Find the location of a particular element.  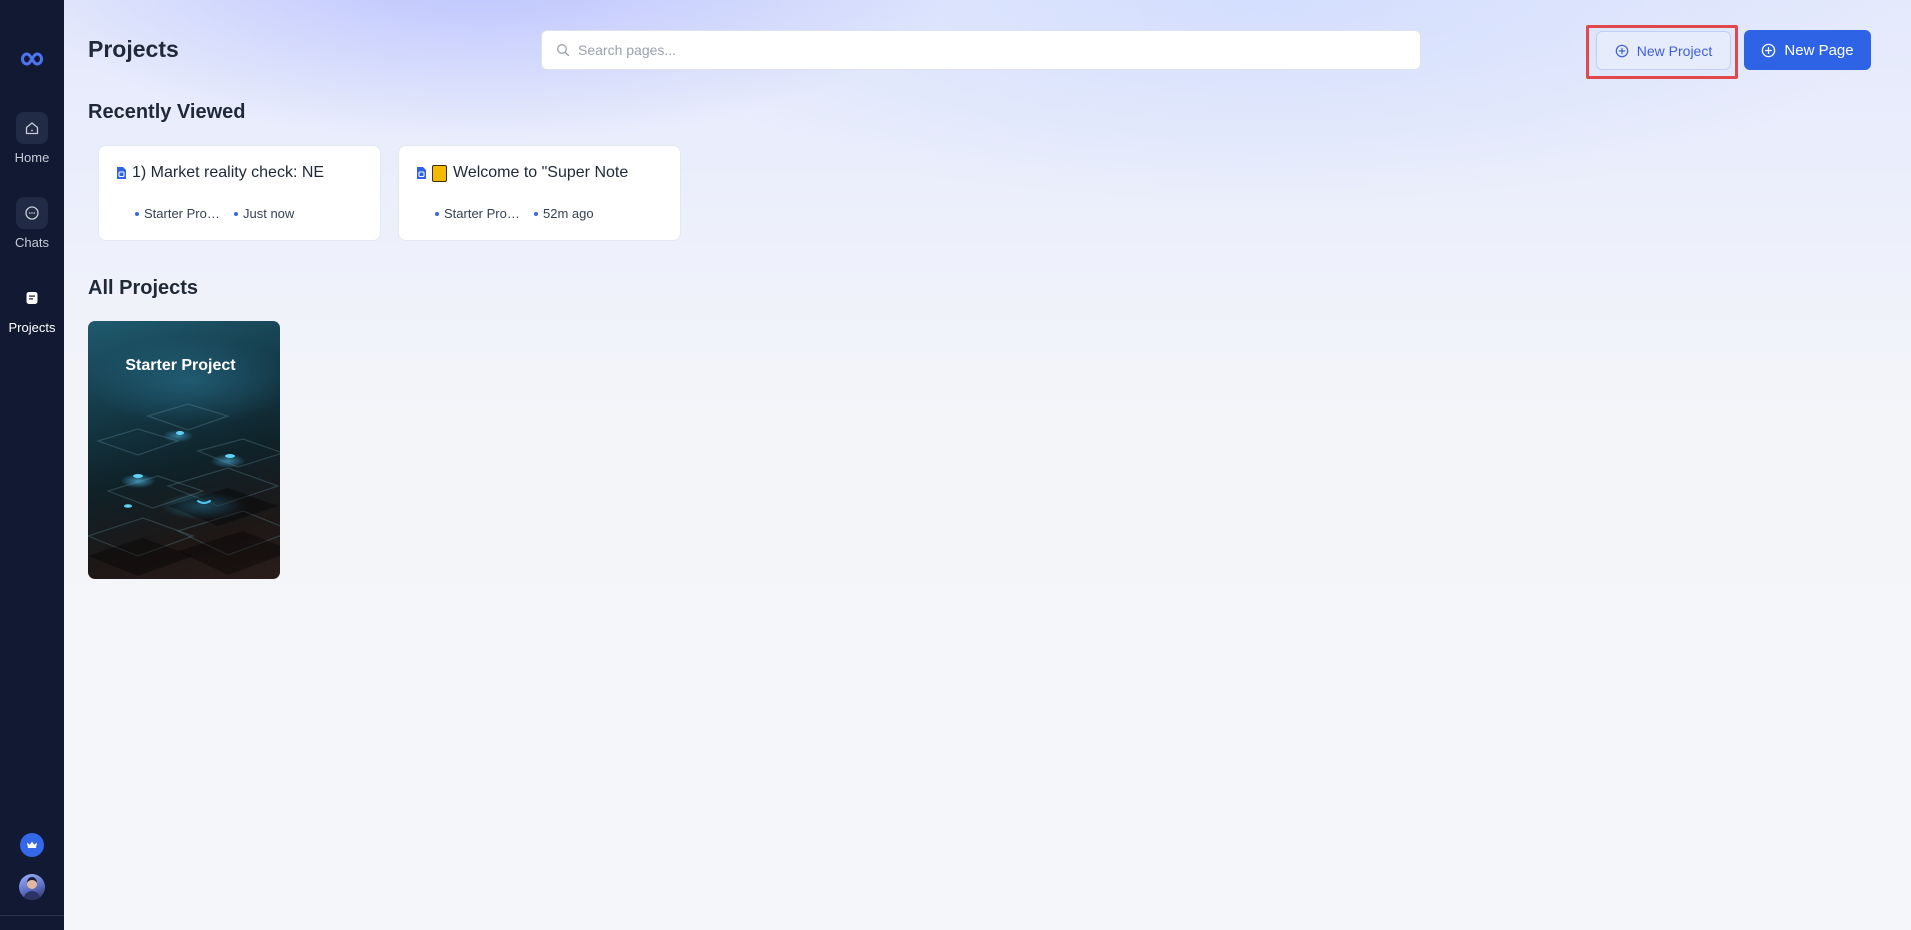

new-project-button: New Project is located at coordinates (1663, 50).